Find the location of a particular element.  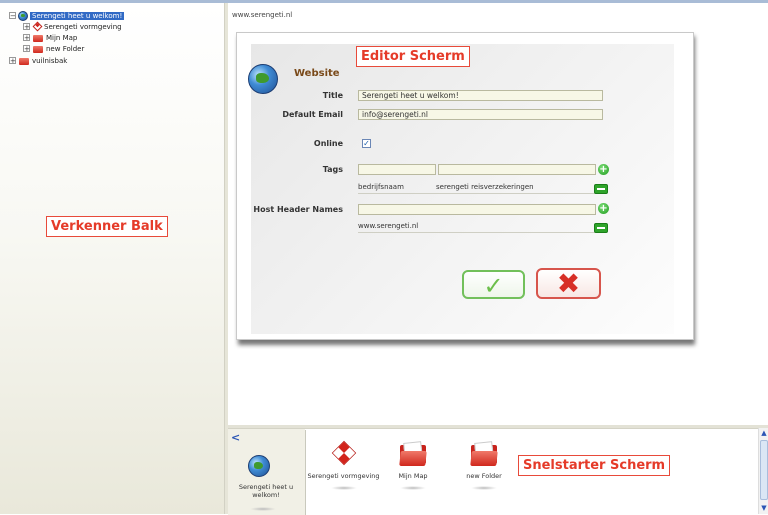

host-header-input is located at coordinates (477, 209).